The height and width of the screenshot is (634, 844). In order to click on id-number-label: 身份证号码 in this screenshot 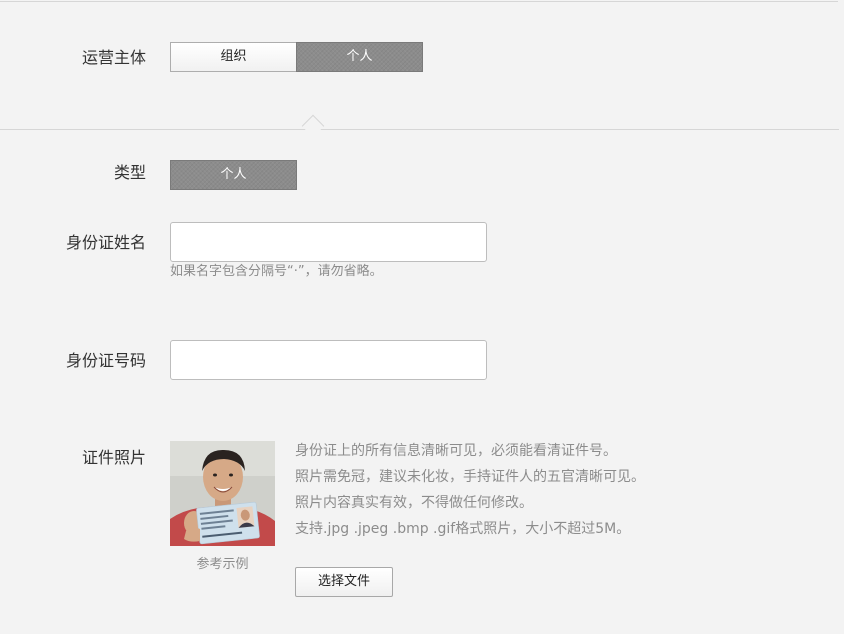, I will do `click(105, 360)`.